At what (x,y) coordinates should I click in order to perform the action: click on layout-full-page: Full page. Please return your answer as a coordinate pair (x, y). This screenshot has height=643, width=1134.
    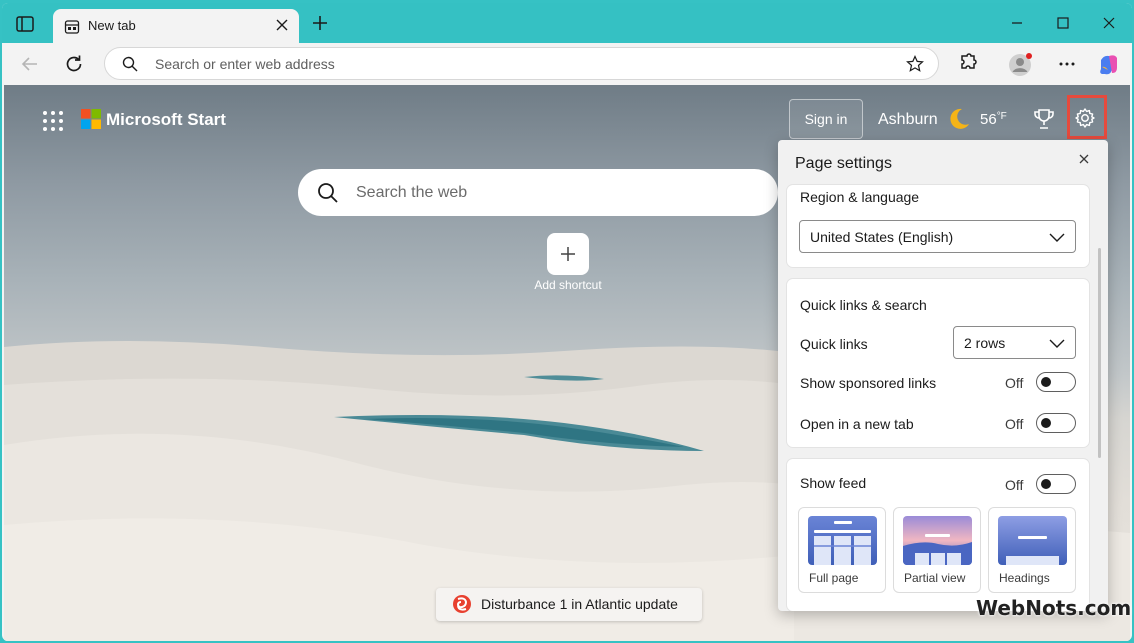
    Looking at the image, I should click on (842, 550).